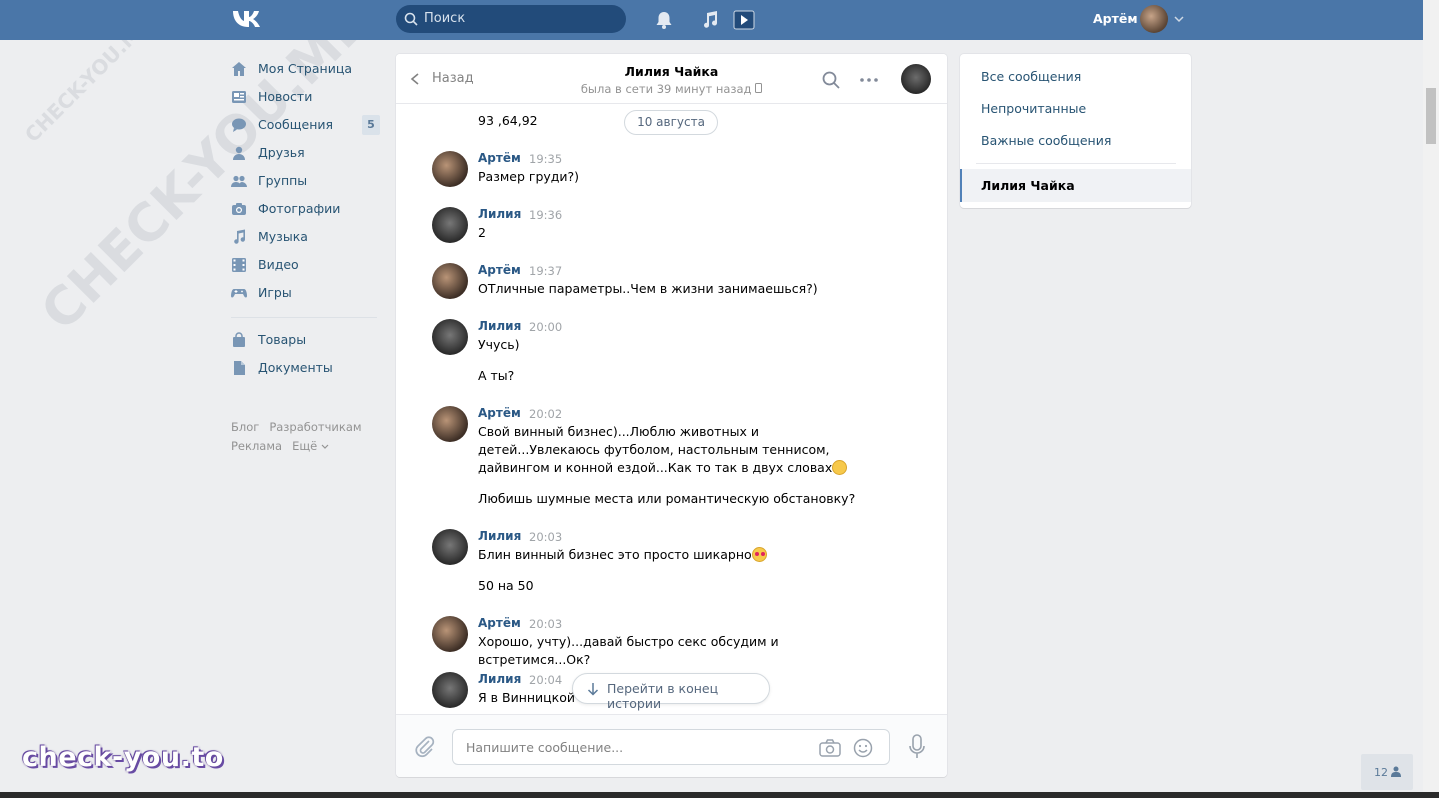  Describe the element at coordinates (239, 69) in the screenshot. I see `home-icon` at that location.